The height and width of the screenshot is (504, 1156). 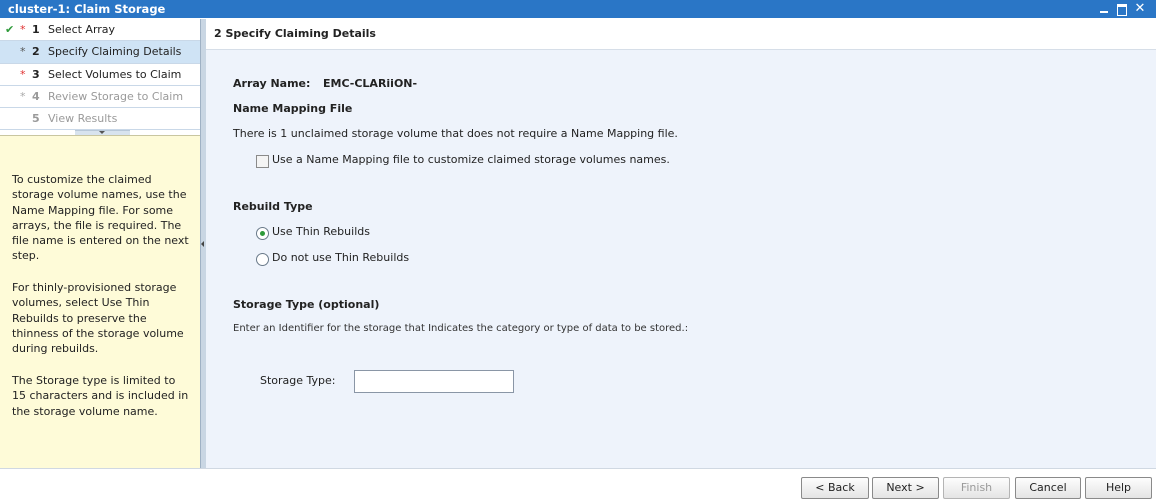 I want to click on storage-type-heading: Storage Type (optional), so click(x=306, y=304).